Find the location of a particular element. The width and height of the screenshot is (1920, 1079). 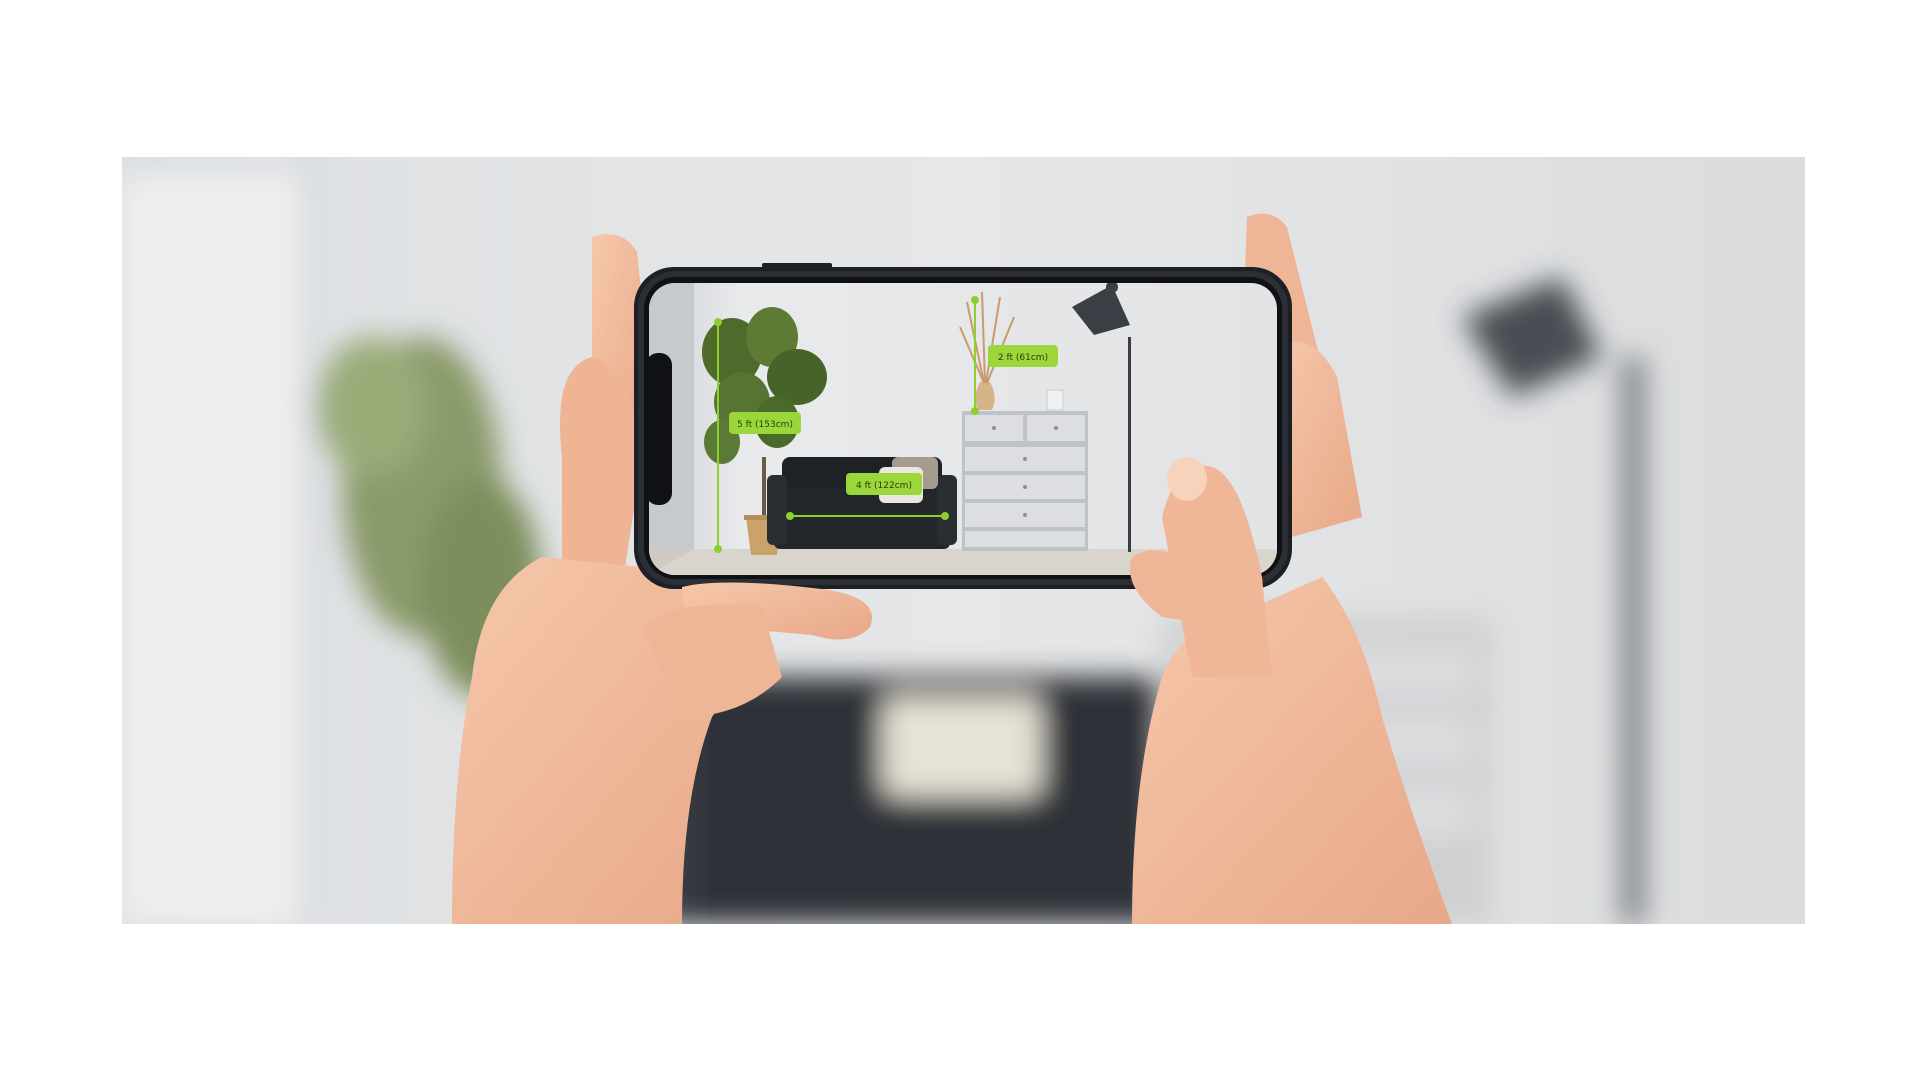

vase-height-label: 2 ft (61cm) is located at coordinates (1023, 358).